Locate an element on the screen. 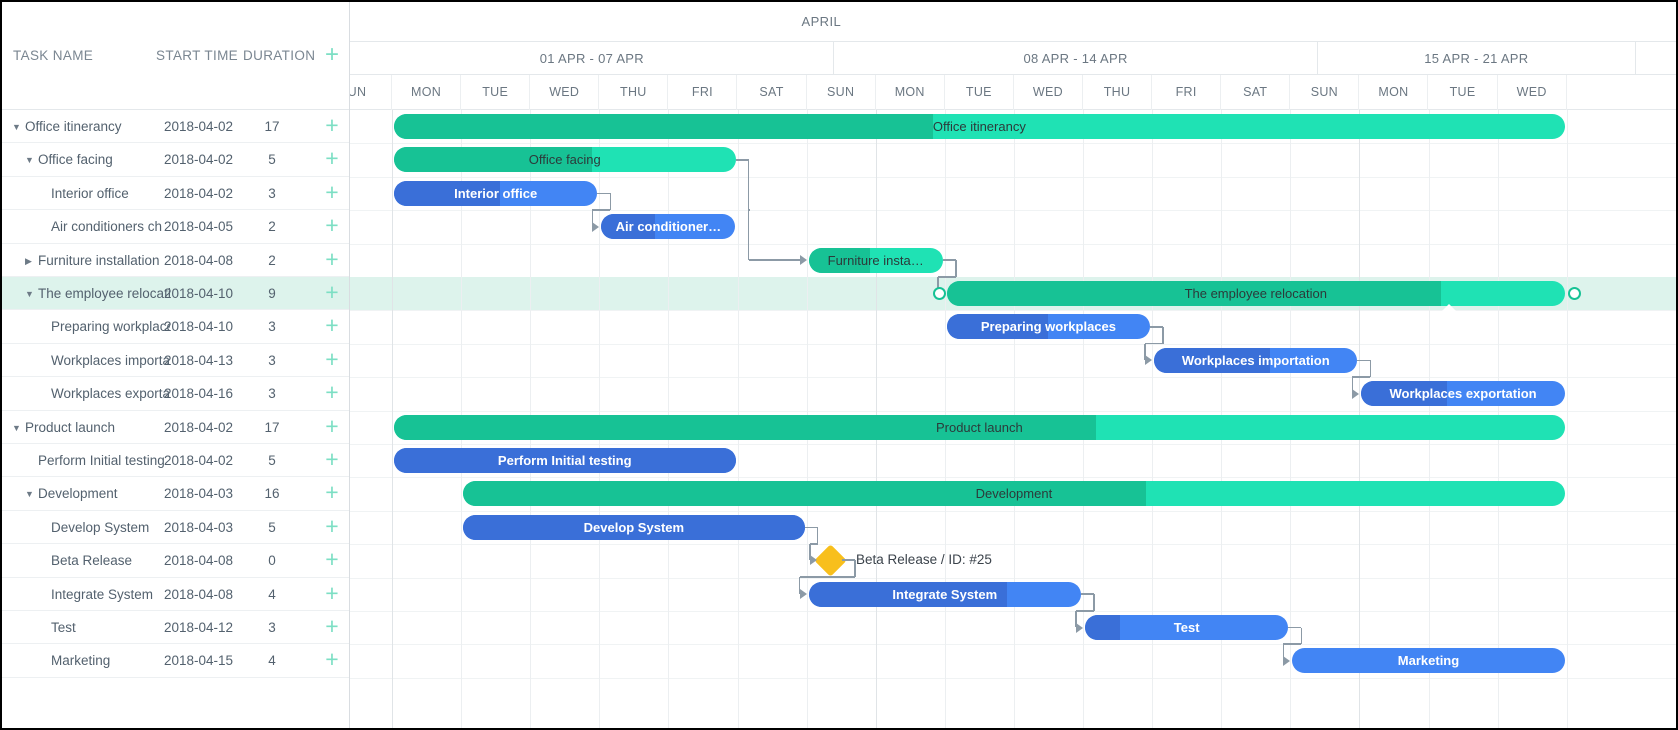 Image resolution: width=1678 pixels, height=730 pixels. task-bar: Integrate System is located at coordinates (944, 594).